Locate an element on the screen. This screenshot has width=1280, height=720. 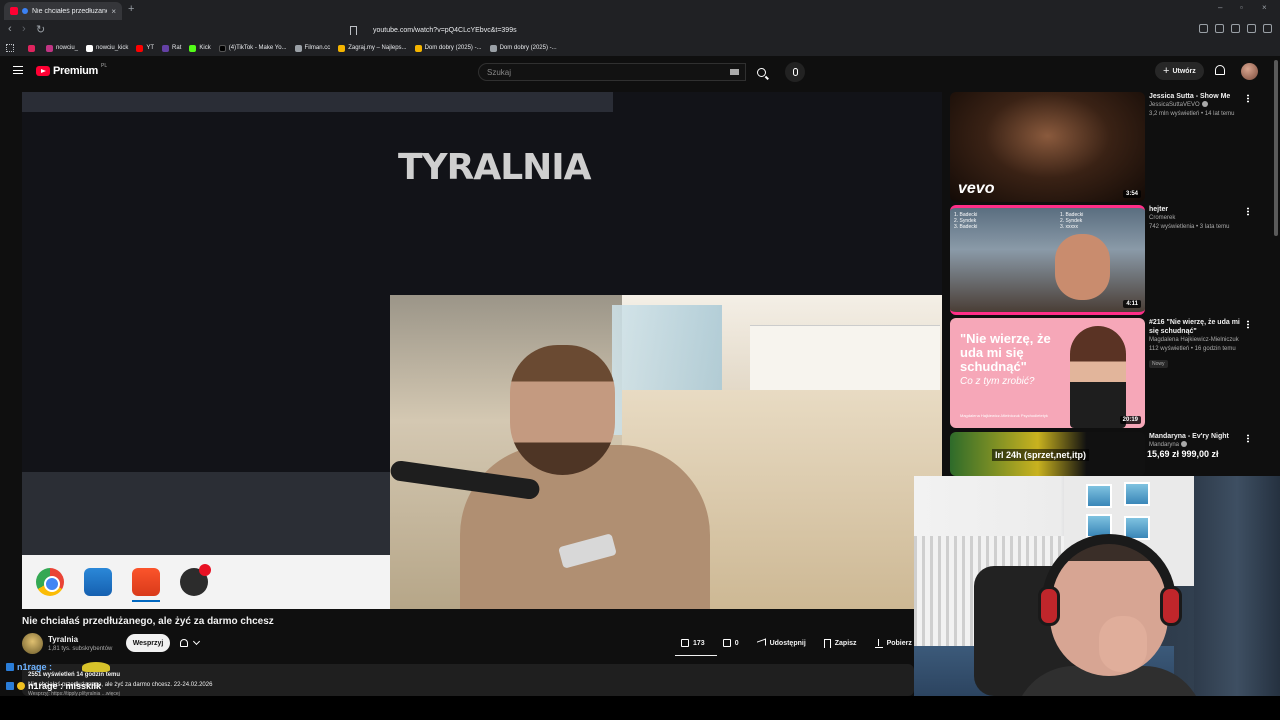
bookmark-item: Kick is located at coordinates (200, 48).